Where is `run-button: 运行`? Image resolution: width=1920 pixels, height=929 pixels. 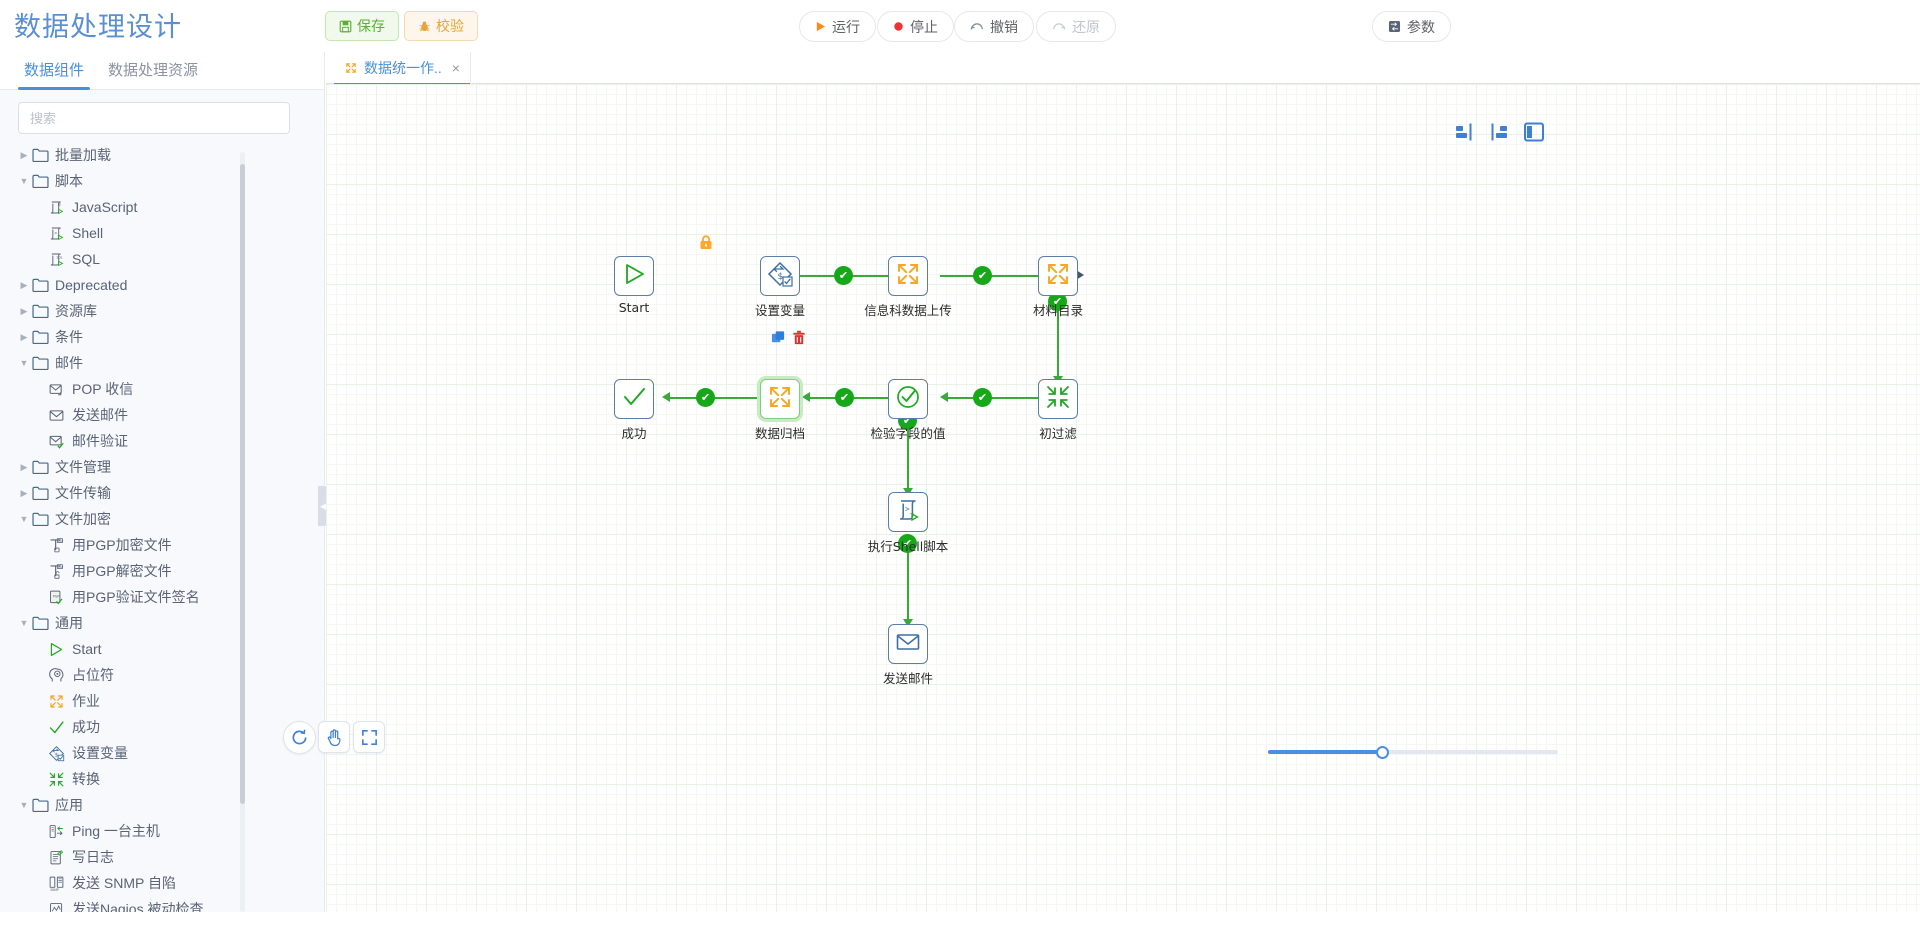 run-button: 运行 is located at coordinates (837, 26).